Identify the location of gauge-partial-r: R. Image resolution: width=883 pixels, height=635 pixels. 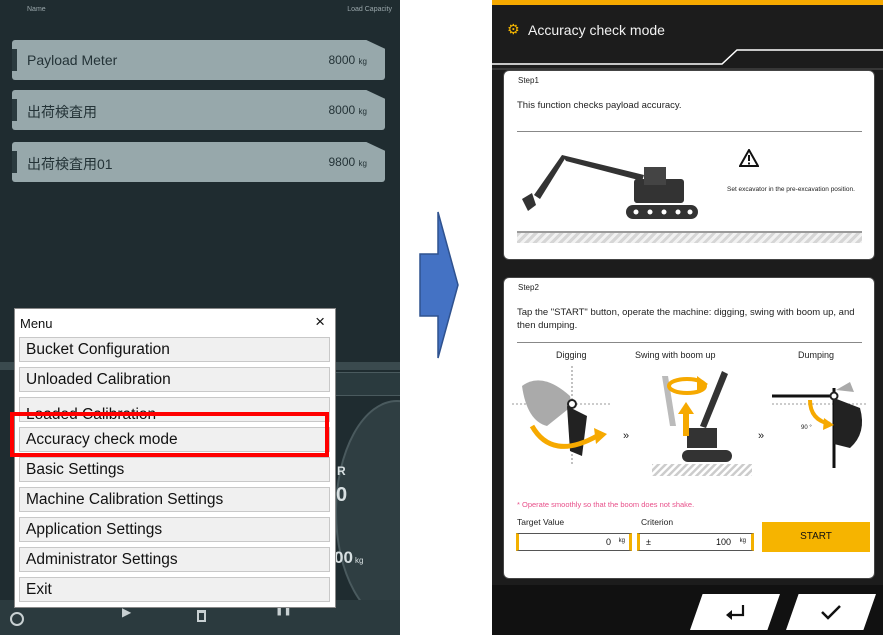
(341, 471).